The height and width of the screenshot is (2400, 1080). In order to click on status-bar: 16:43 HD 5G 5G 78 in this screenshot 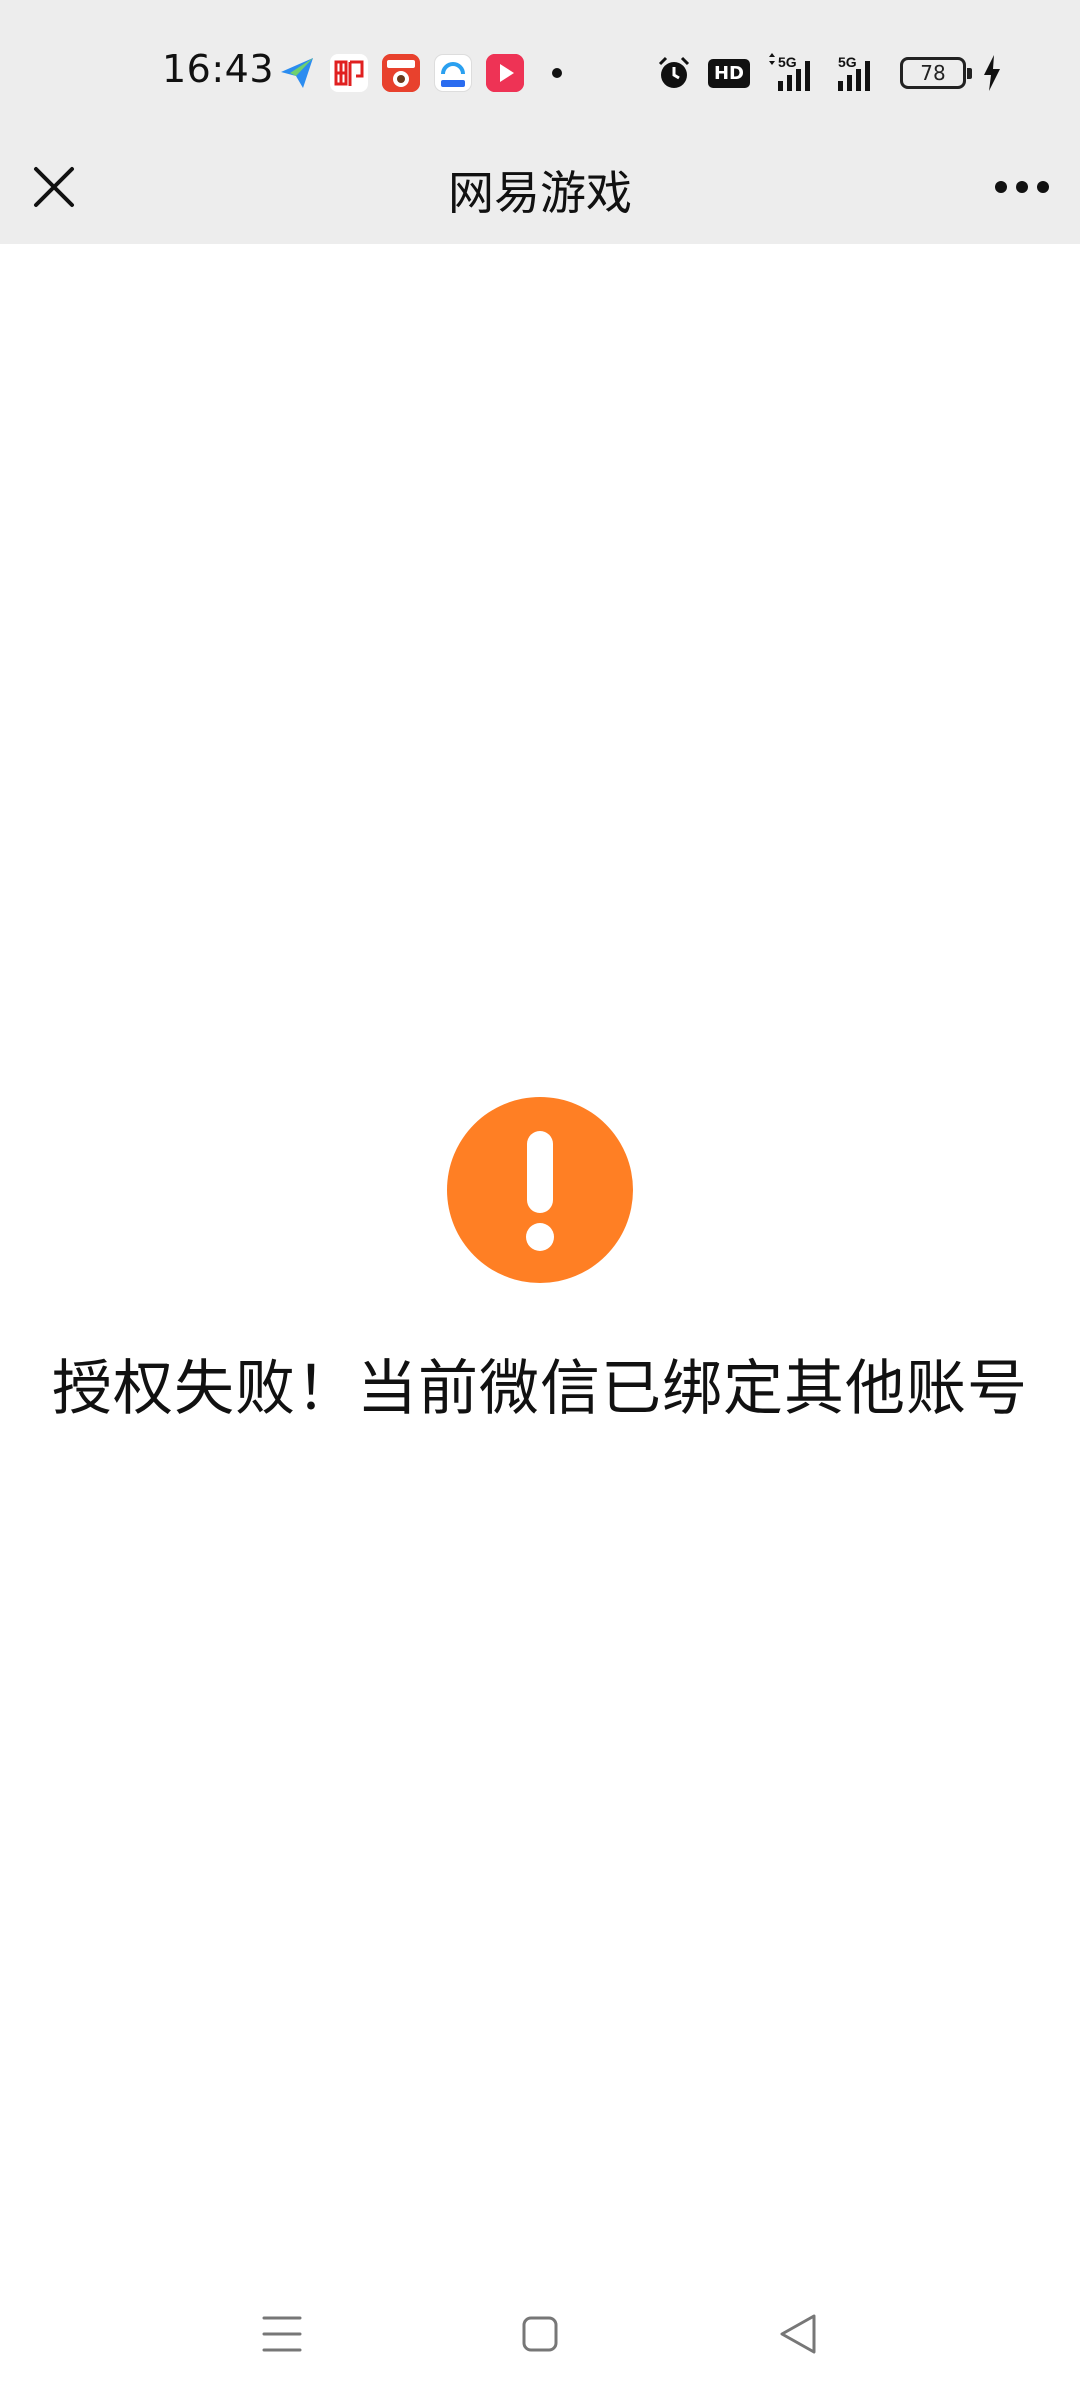, I will do `click(540, 72)`.